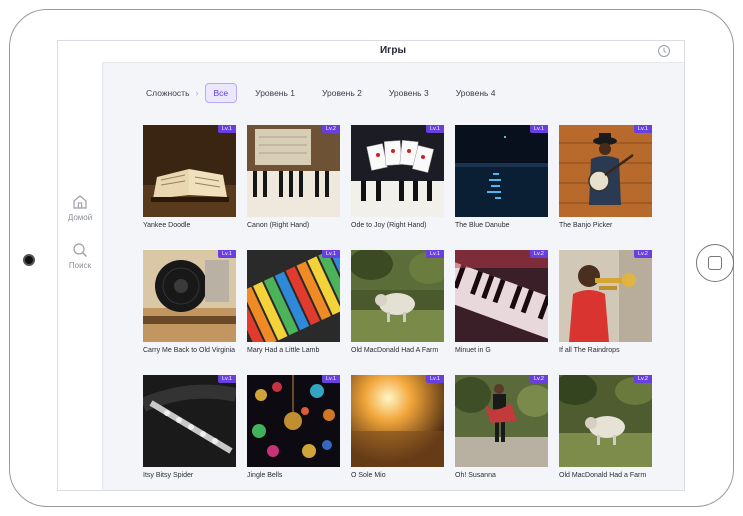  I want to click on playing-cards-piano-image, so click(397, 171).